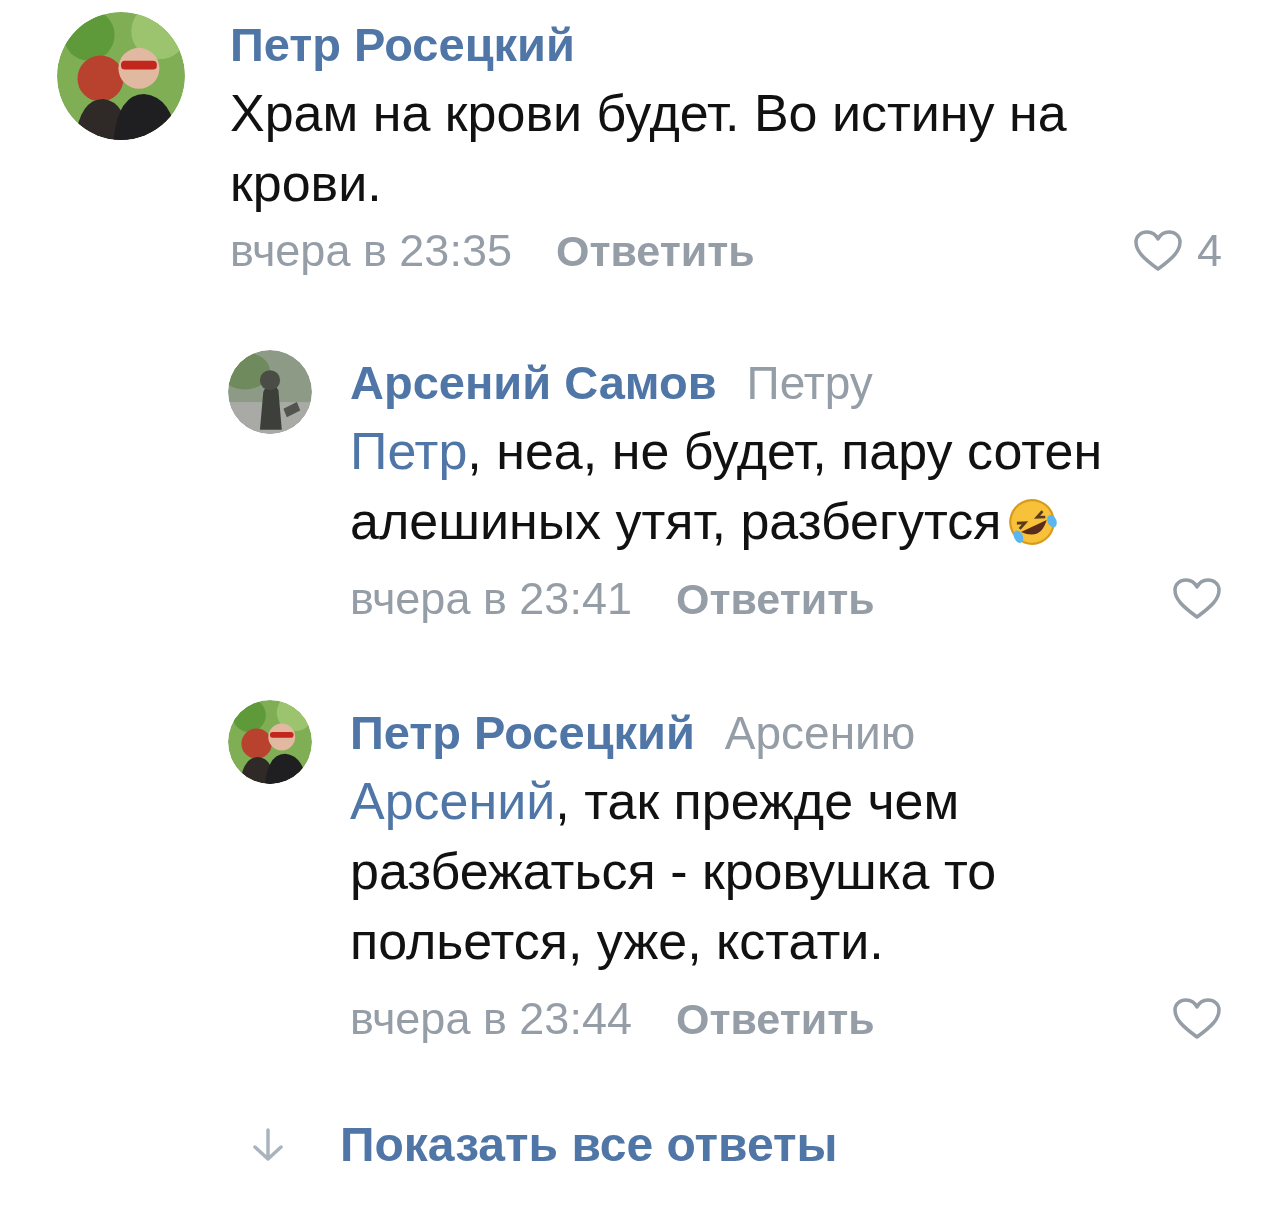 Image resolution: width=1280 pixels, height=1208 pixels. Describe the element at coordinates (1209, 251) in the screenshot. I see `like-count: 4` at that location.